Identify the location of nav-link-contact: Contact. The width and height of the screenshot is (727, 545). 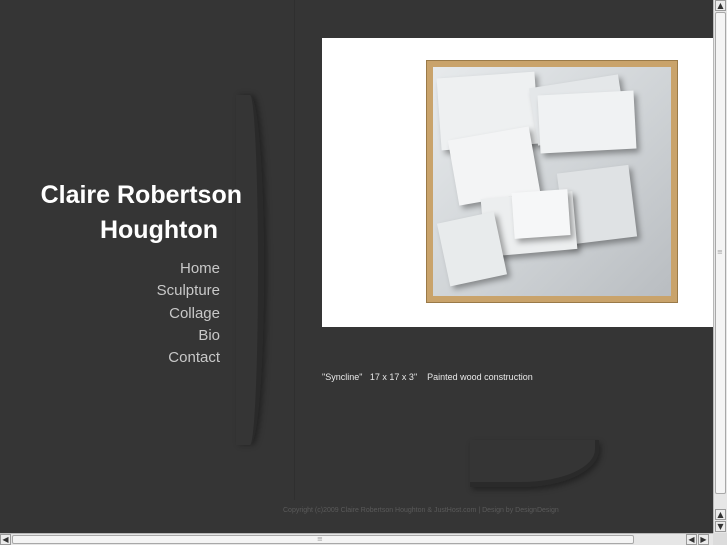
(160, 358).